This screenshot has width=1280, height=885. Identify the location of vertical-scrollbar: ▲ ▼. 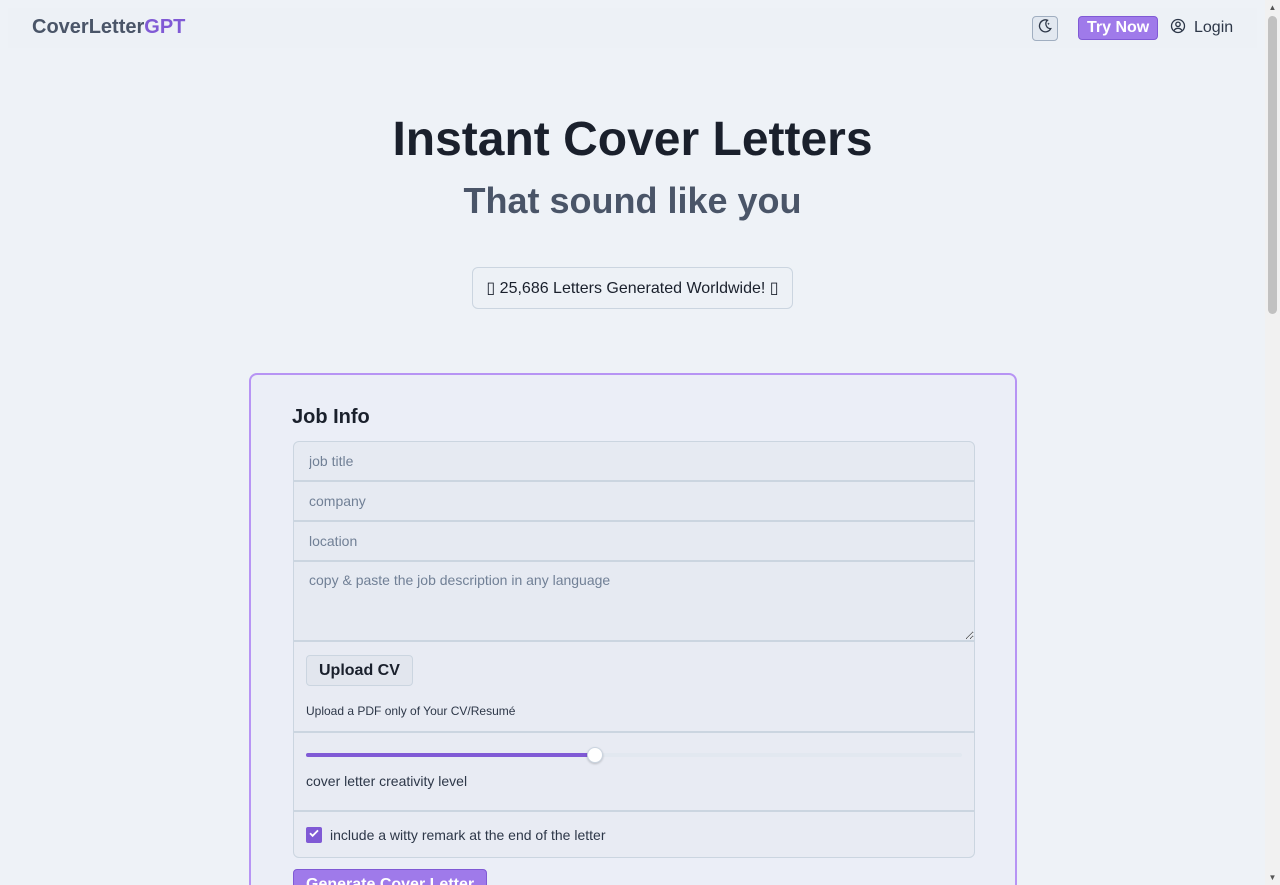
(1272, 442).